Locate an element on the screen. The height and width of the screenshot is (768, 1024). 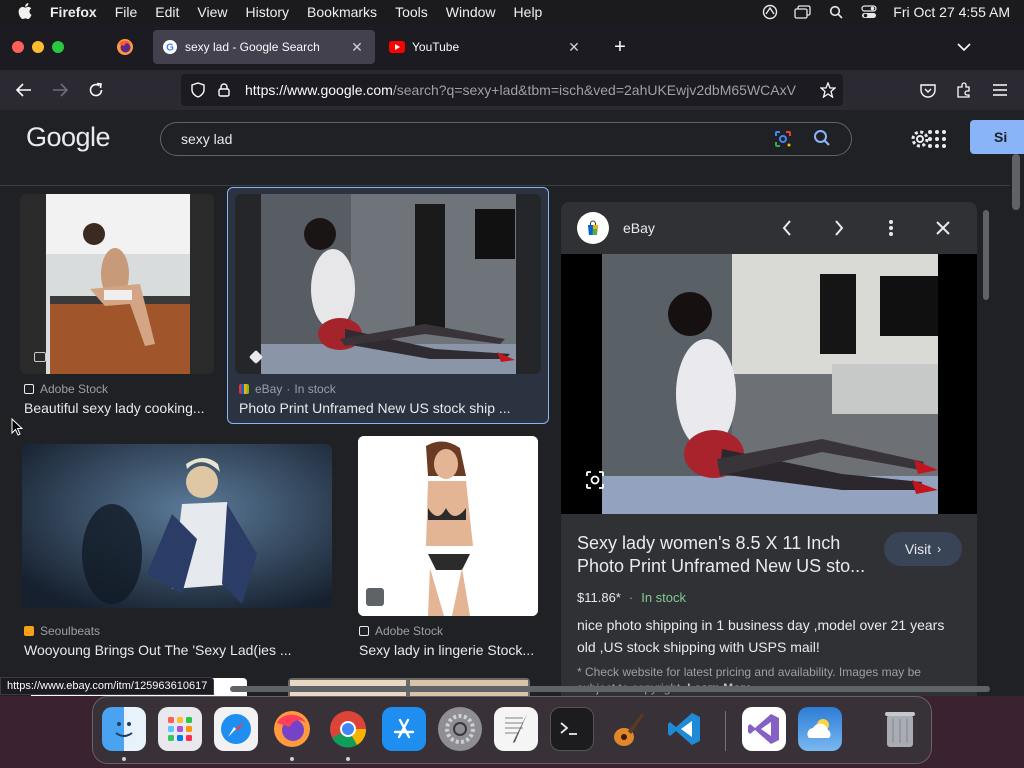
result-source-name: Adobe Stock is located at coordinates (74, 389).